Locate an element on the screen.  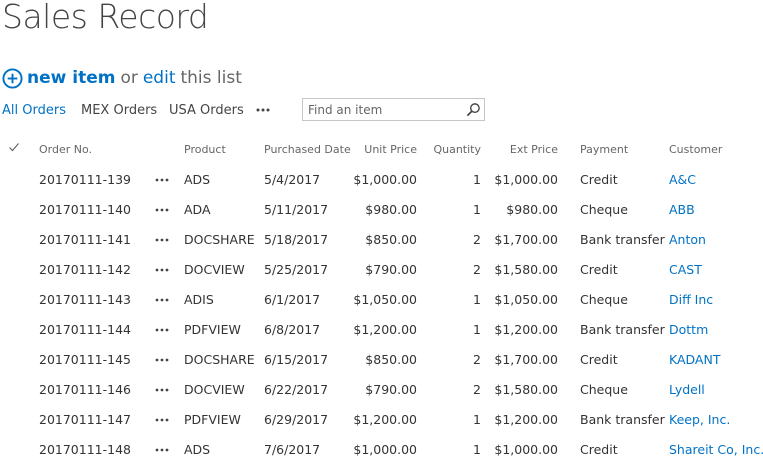
new-item-link: new item is located at coordinates (71, 78).